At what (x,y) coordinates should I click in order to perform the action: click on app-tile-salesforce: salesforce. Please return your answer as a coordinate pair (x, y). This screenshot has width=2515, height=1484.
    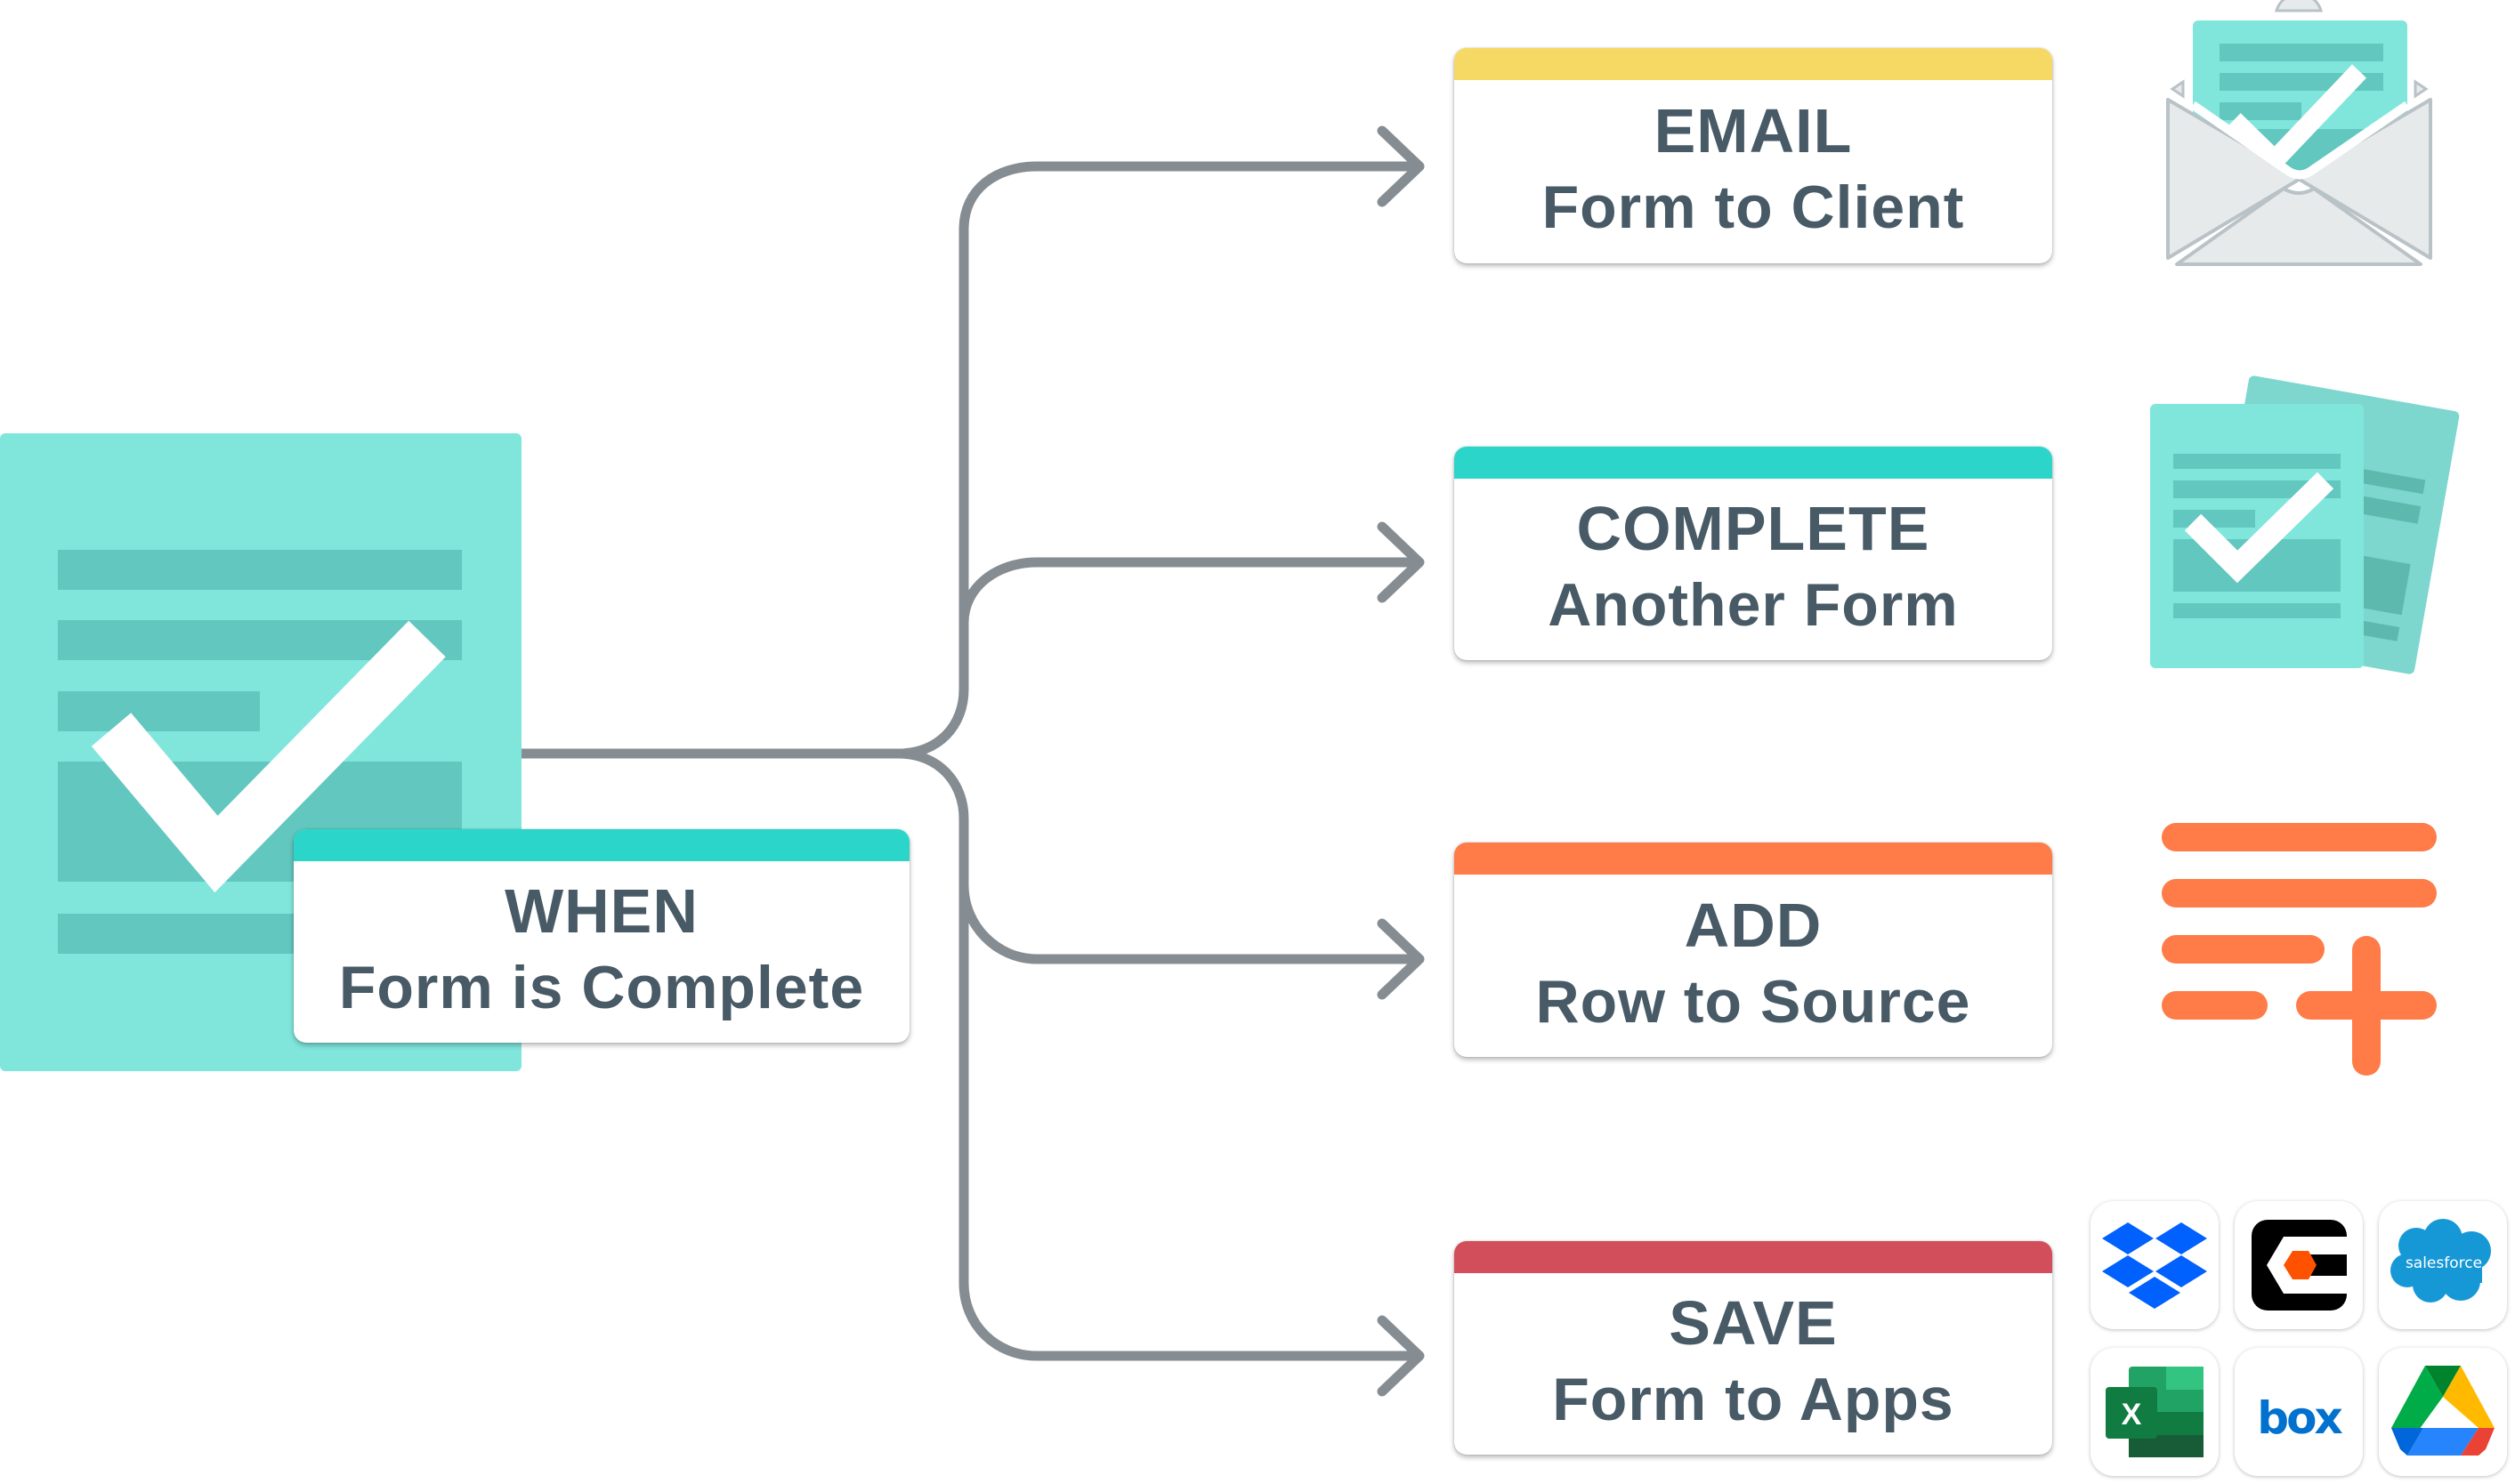
    Looking at the image, I should click on (2443, 1265).